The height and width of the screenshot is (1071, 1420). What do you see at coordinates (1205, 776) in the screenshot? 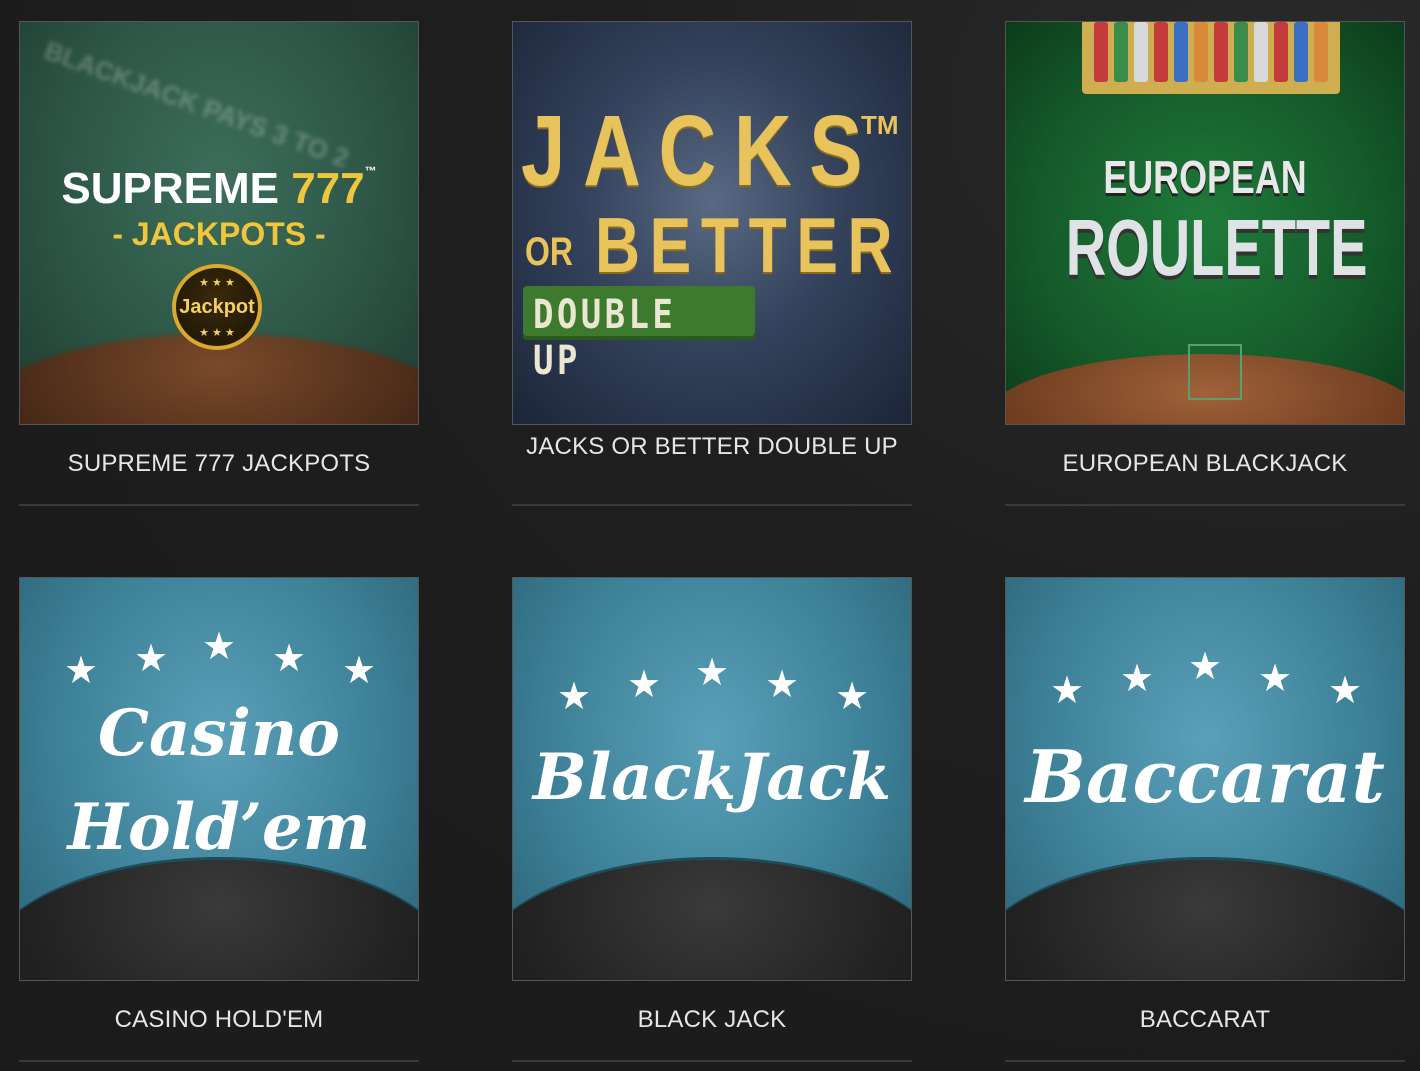
I see `thumbnail-heading: Baccarat` at bounding box center [1205, 776].